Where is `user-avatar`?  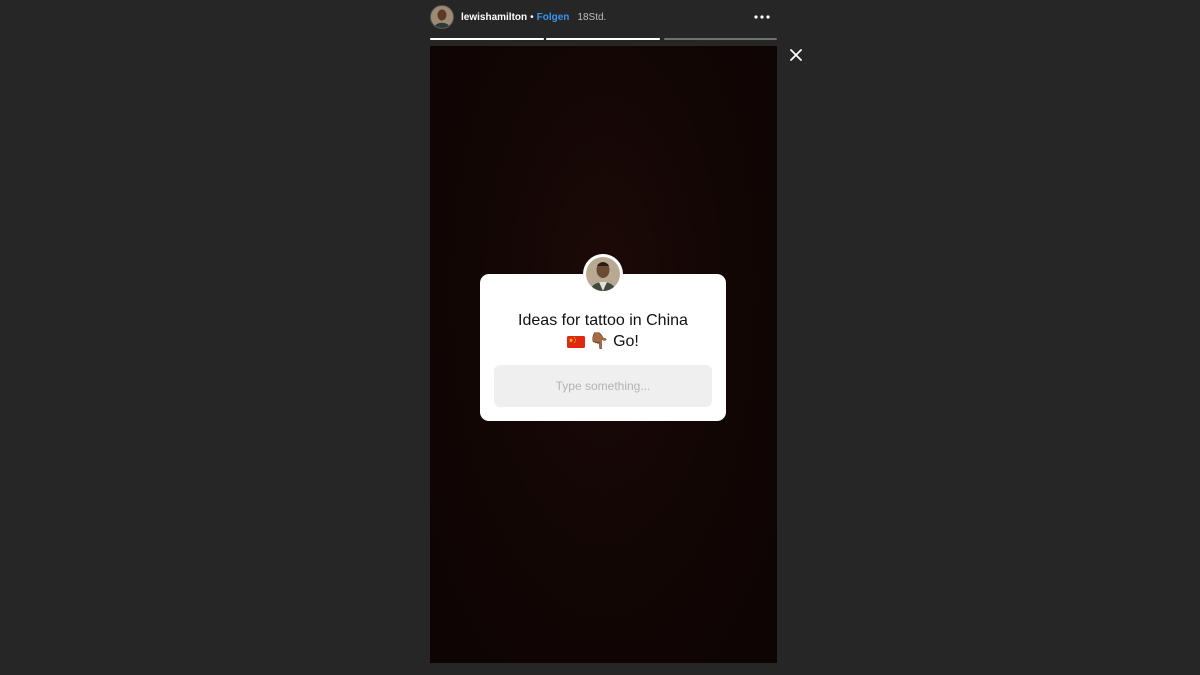
user-avatar is located at coordinates (442, 17).